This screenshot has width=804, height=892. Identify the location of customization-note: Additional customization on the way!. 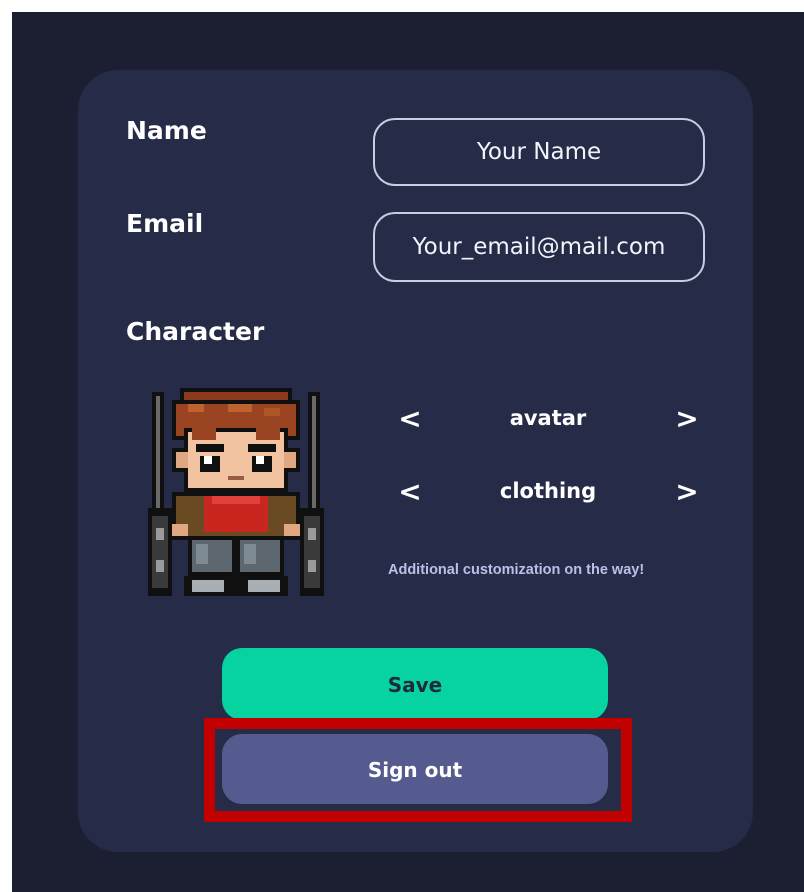
(516, 570).